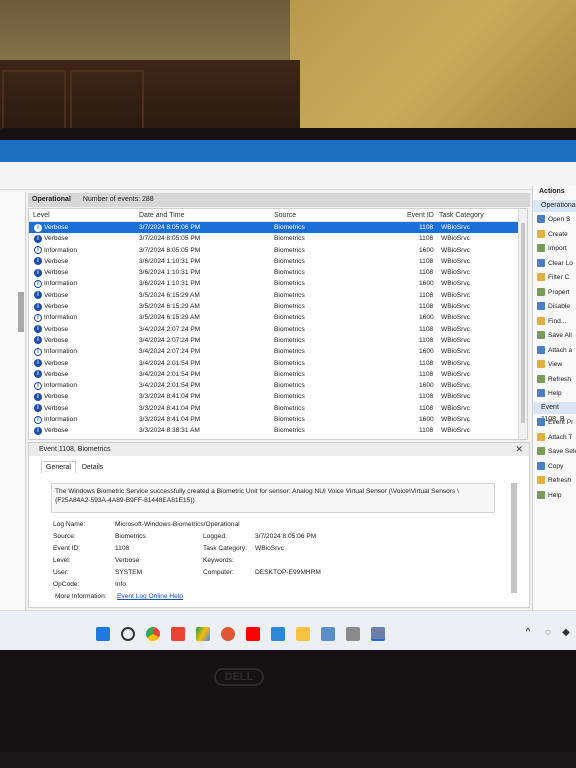 The width and height of the screenshot is (576, 768). What do you see at coordinates (426, 420) in the screenshot?
I see `cell-event-id: 1600` at bounding box center [426, 420].